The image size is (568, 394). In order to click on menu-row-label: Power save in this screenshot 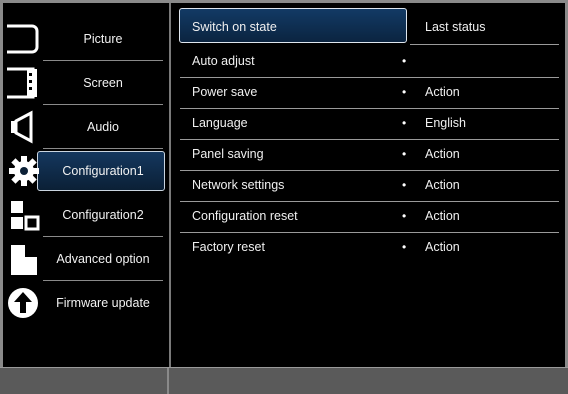, I will do `click(225, 92)`.